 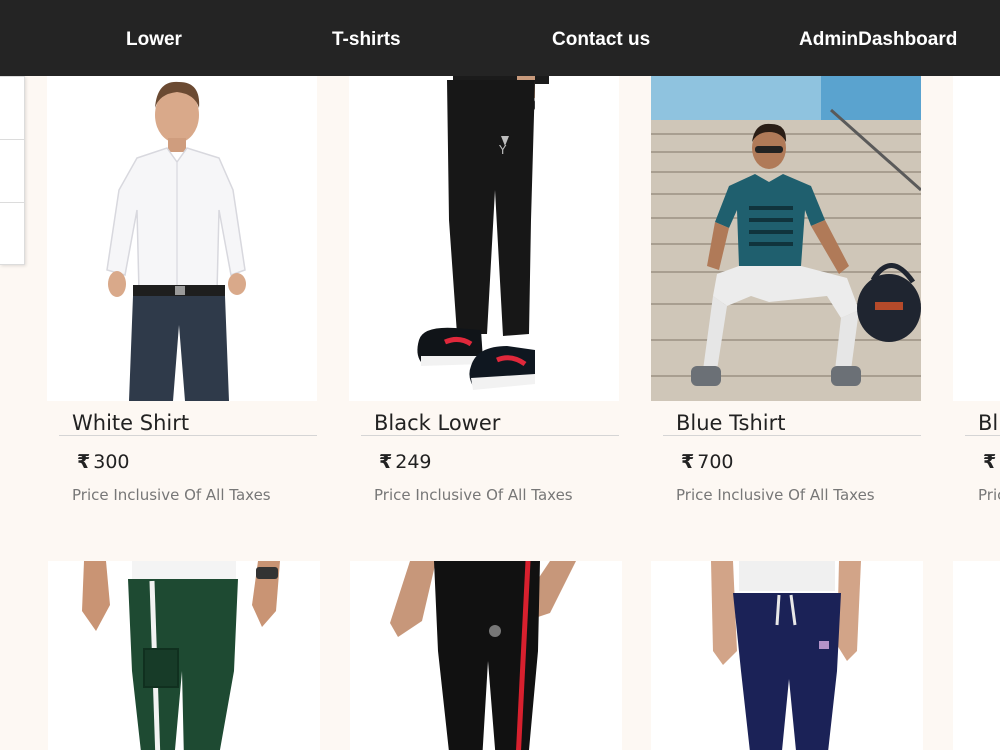 I want to click on price-tax-note: Pric, so click(x=989, y=495).